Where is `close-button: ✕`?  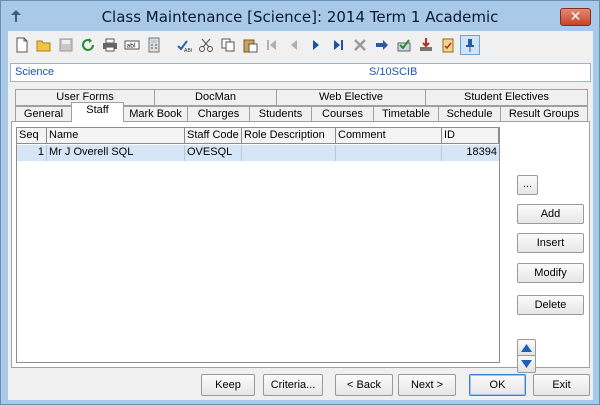
close-button: ✕ is located at coordinates (575, 17).